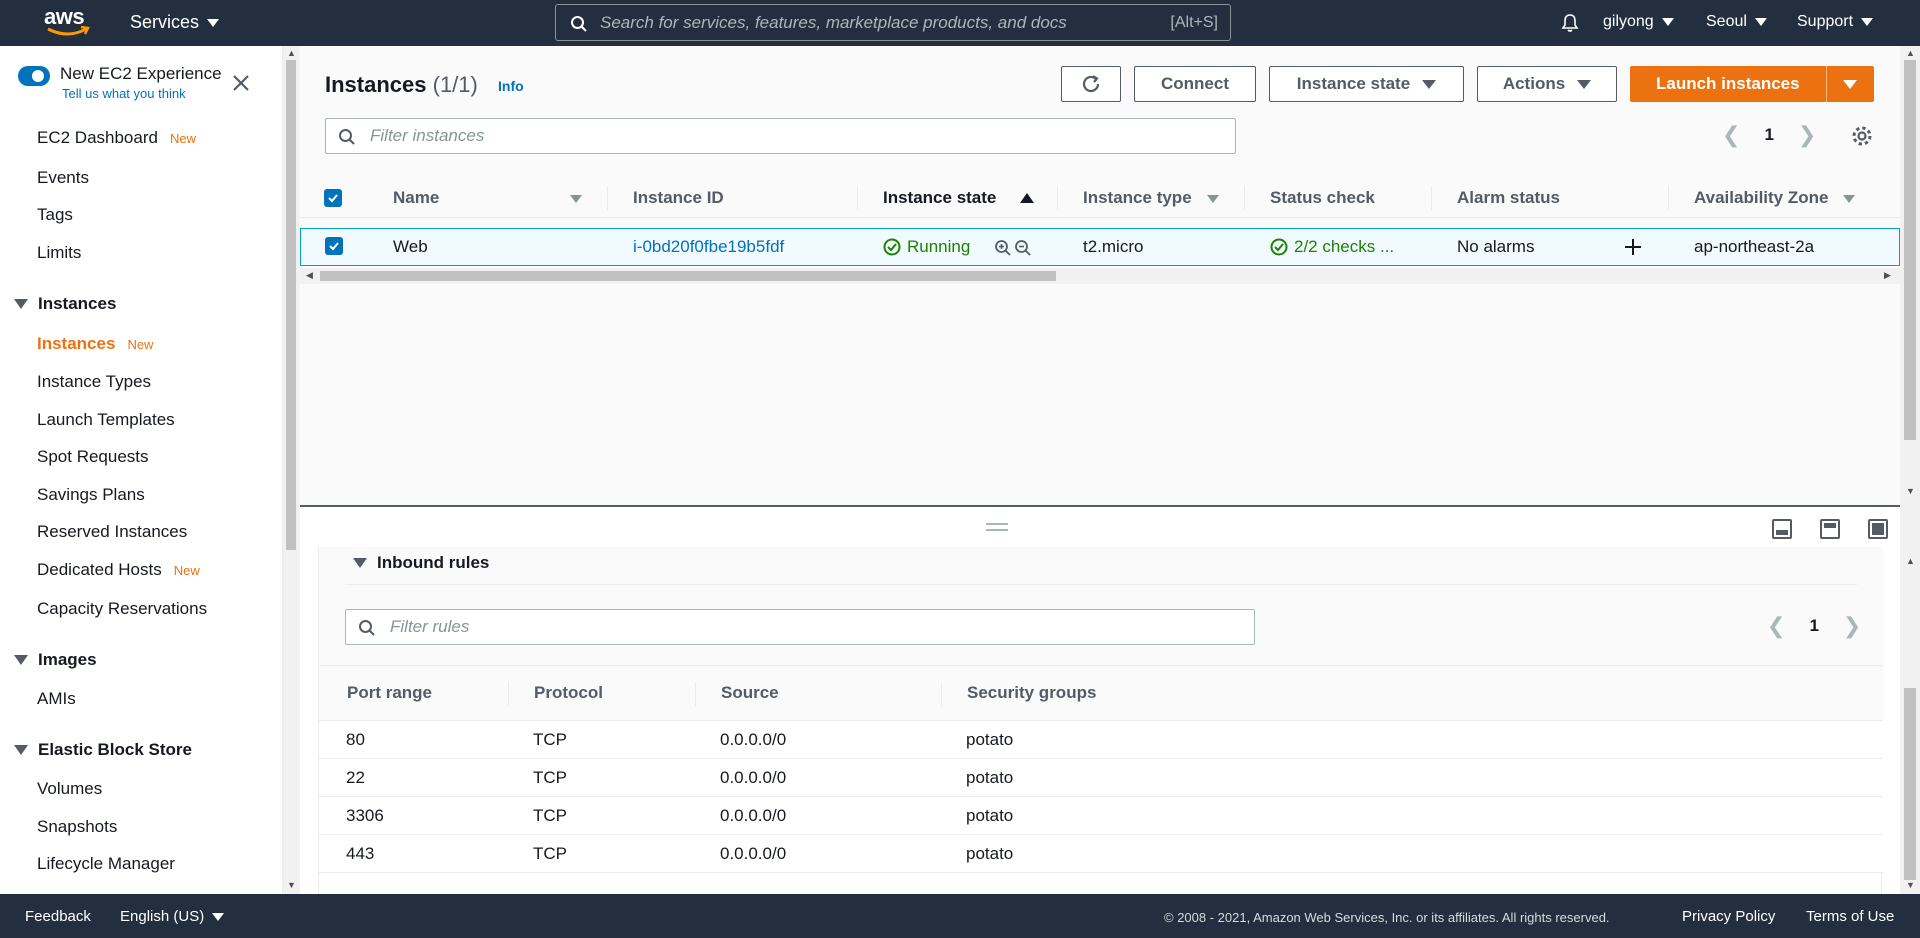  Describe the element at coordinates (1782, 529) in the screenshot. I see `panel-bottom-icon` at that location.